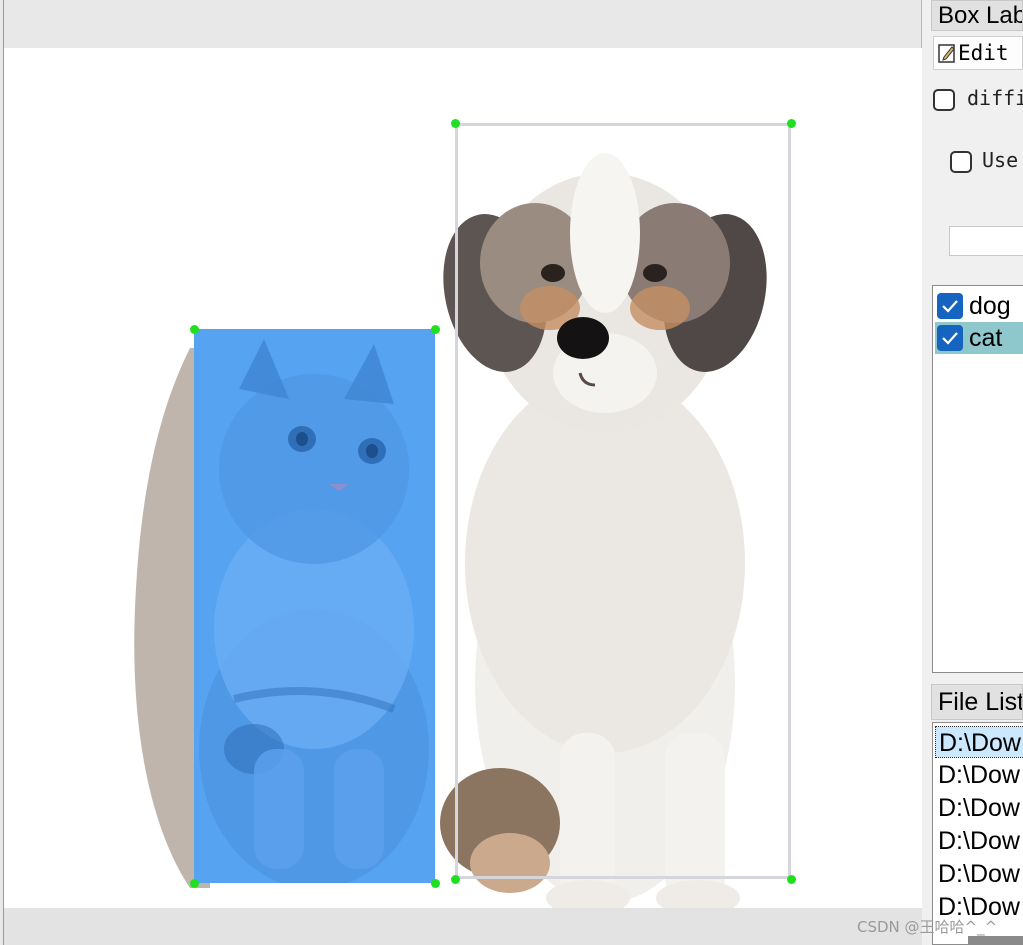 Image resolution: width=1023 pixels, height=945 pixels. I want to click on difficult-checkbox-row: difficult, so click(978, 98).